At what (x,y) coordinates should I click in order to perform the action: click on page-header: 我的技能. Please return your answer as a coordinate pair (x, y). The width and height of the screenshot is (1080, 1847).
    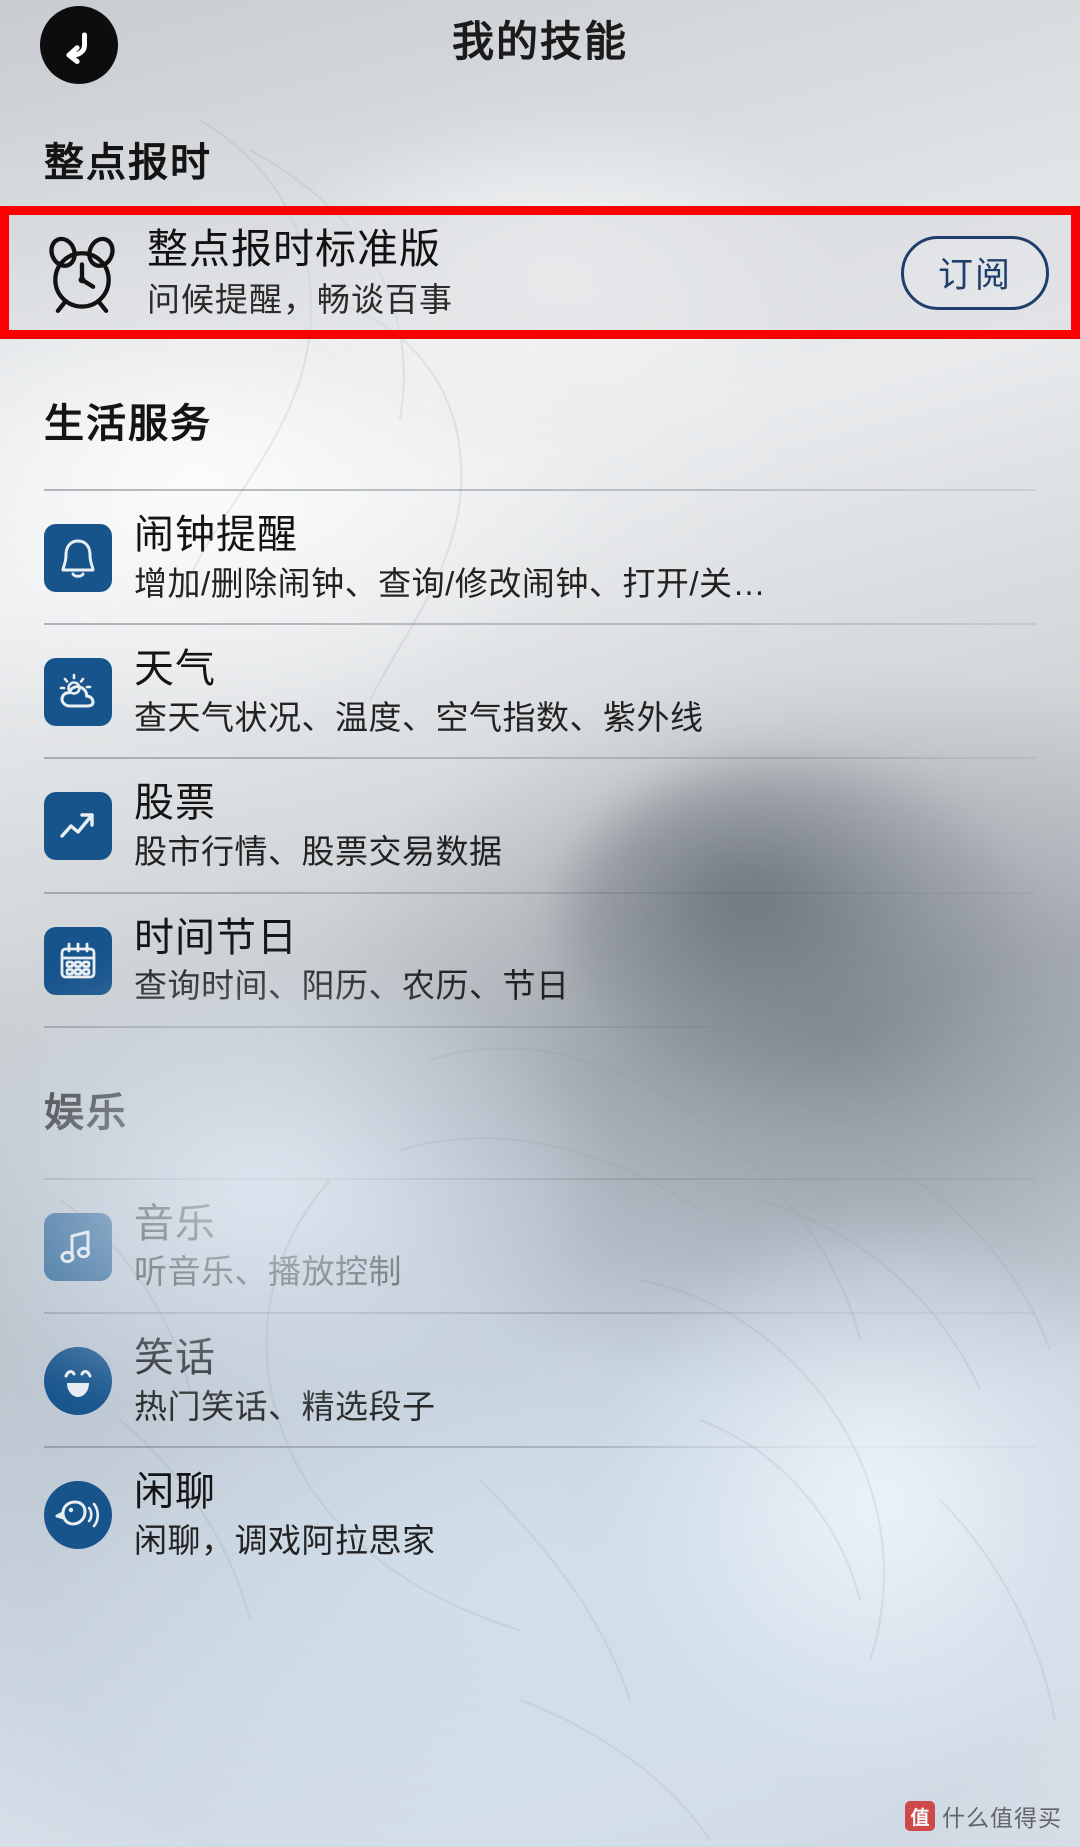
    Looking at the image, I should click on (540, 45).